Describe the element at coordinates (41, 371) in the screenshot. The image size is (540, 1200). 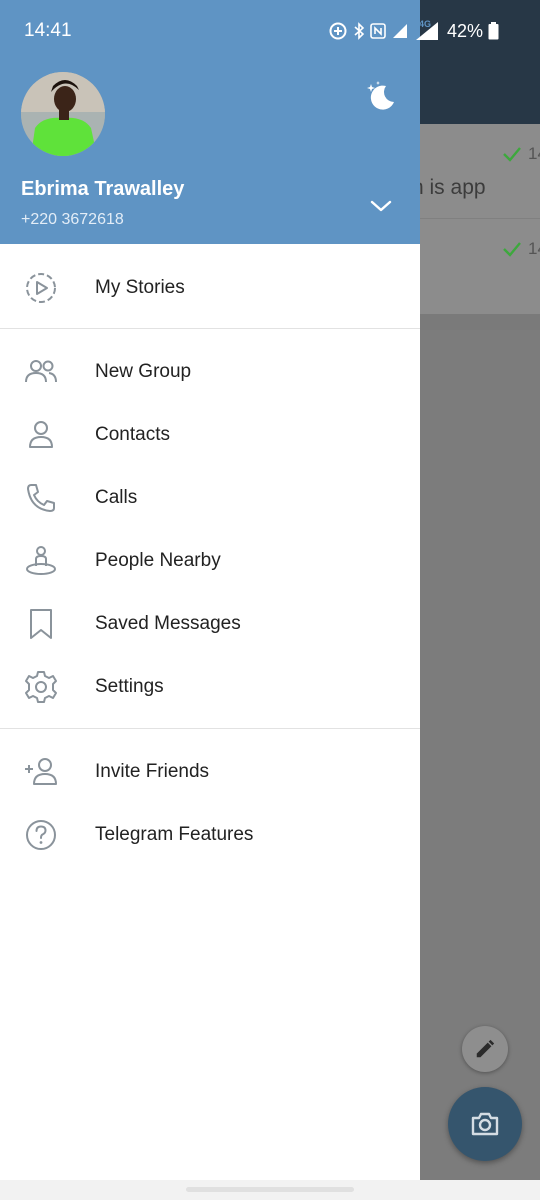
I see `new-group-icon` at that location.